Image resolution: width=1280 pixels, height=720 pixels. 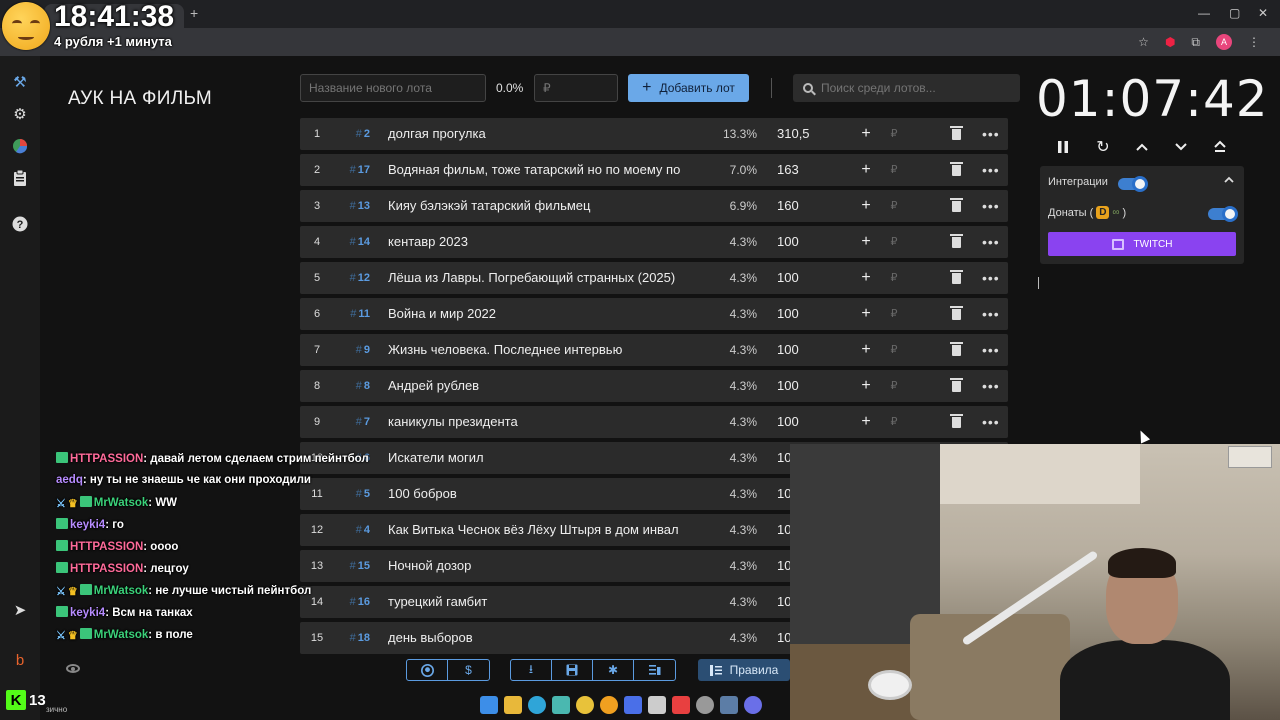 I want to click on bookmark-star-icon: ☆, so click(x=1143, y=42).